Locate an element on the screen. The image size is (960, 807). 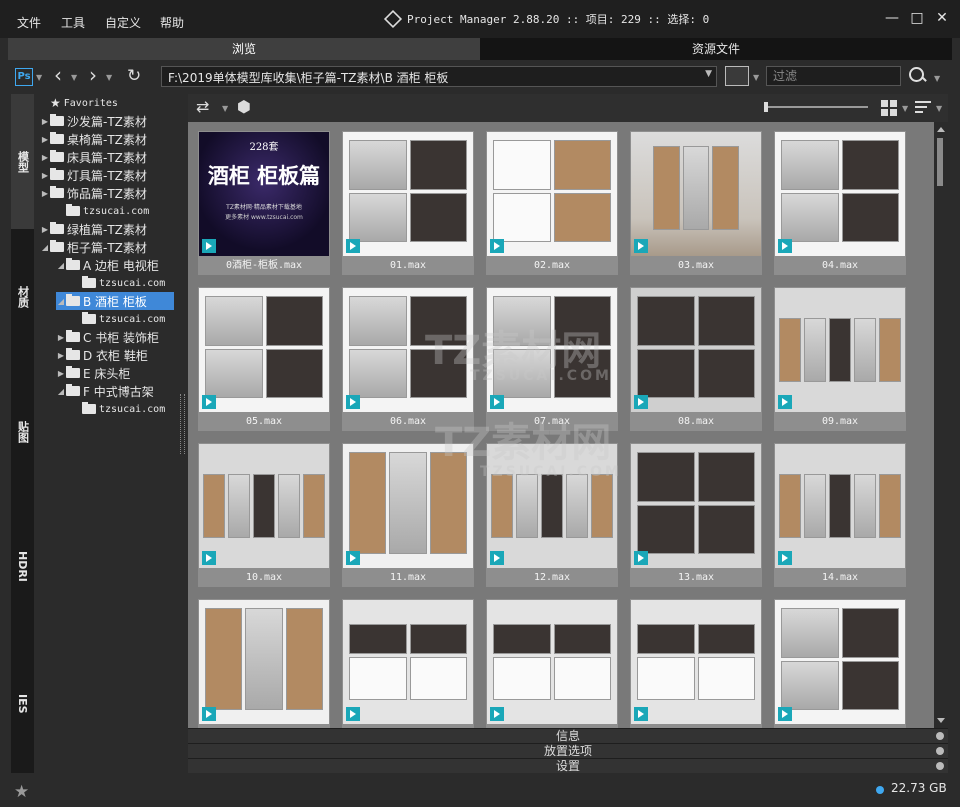
tree-item: ◢ B 酒柜 柜板 is located at coordinates (115, 301).